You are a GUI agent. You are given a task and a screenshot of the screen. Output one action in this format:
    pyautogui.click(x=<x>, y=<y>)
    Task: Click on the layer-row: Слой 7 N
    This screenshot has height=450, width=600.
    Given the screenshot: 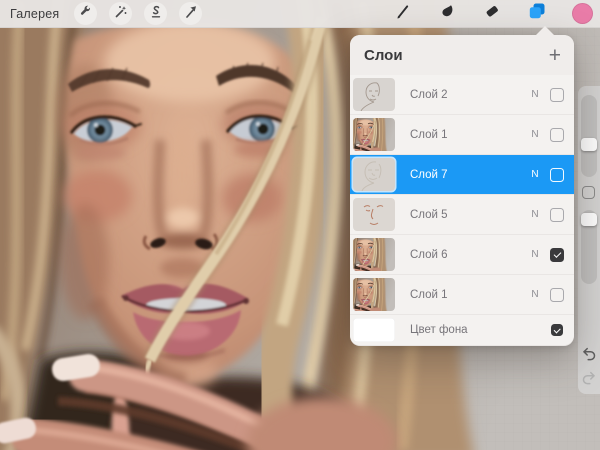 What is the action you would take?
    pyautogui.click(x=462, y=174)
    